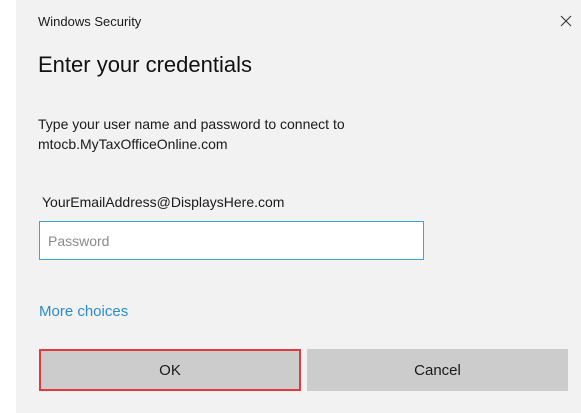 The width and height of the screenshot is (581, 413). What do you see at coordinates (133, 144) in the screenshot?
I see `description-line-2: mtocb.MyTaxOfficeOnline.com` at bounding box center [133, 144].